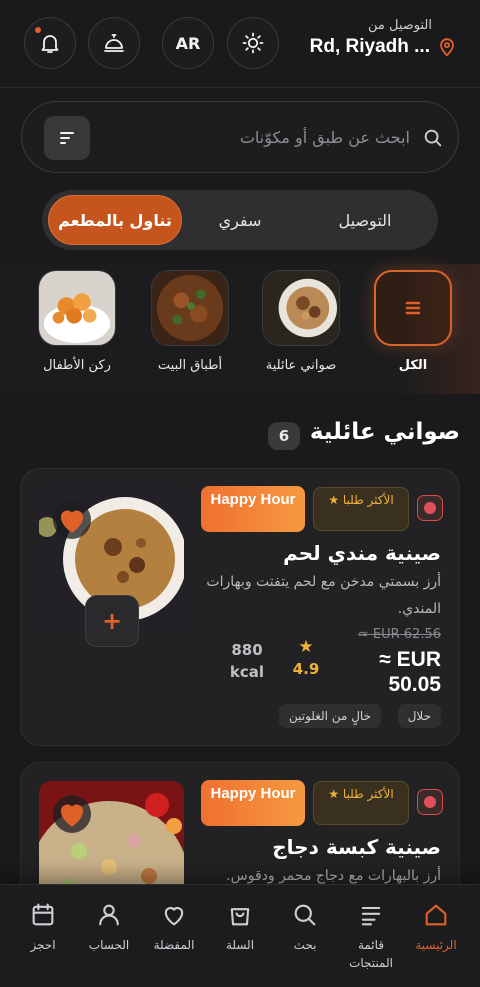  What do you see at coordinates (399, 634) in the screenshot?
I see `product-old-price: ≈ EUR 62.56` at bounding box center [399, 634].